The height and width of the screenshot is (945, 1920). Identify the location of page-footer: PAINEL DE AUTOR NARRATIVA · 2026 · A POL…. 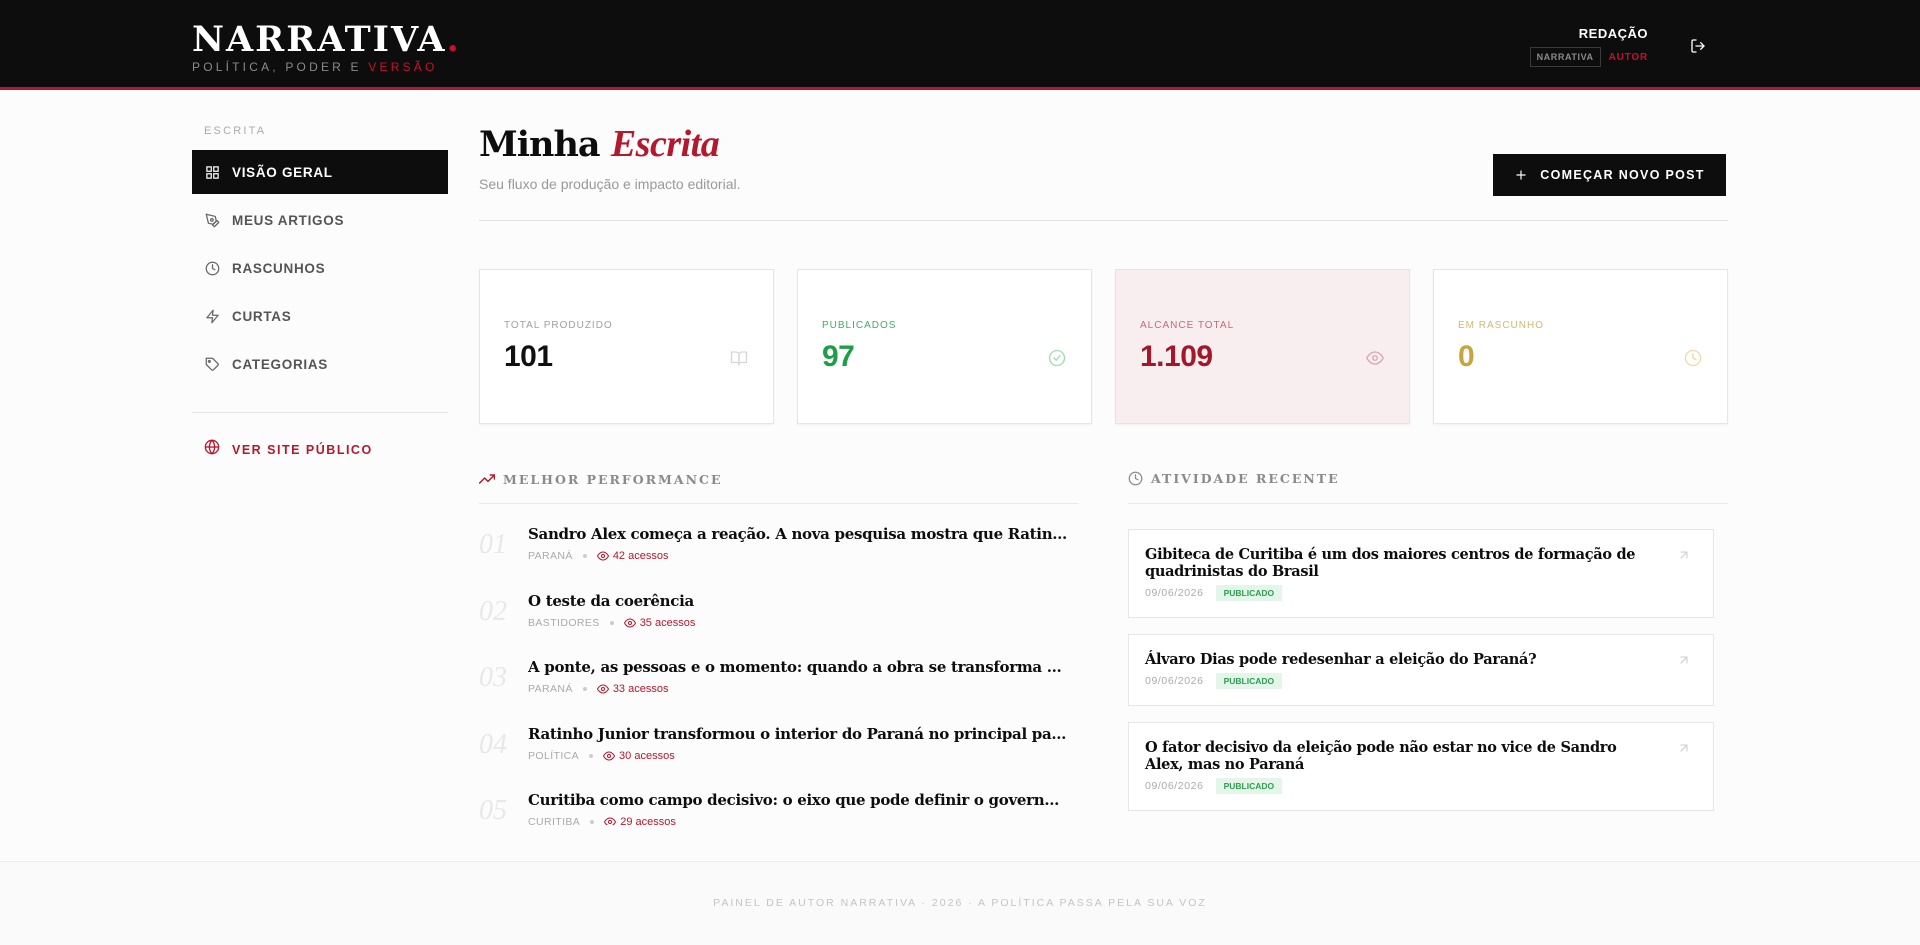
(960, 903).